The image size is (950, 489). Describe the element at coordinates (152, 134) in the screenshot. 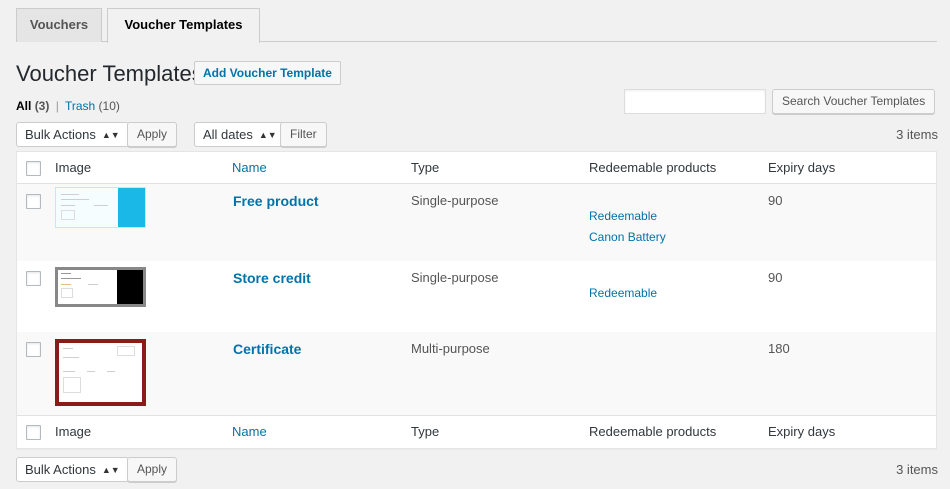

I see `apply-button-top: Apply` at that location.